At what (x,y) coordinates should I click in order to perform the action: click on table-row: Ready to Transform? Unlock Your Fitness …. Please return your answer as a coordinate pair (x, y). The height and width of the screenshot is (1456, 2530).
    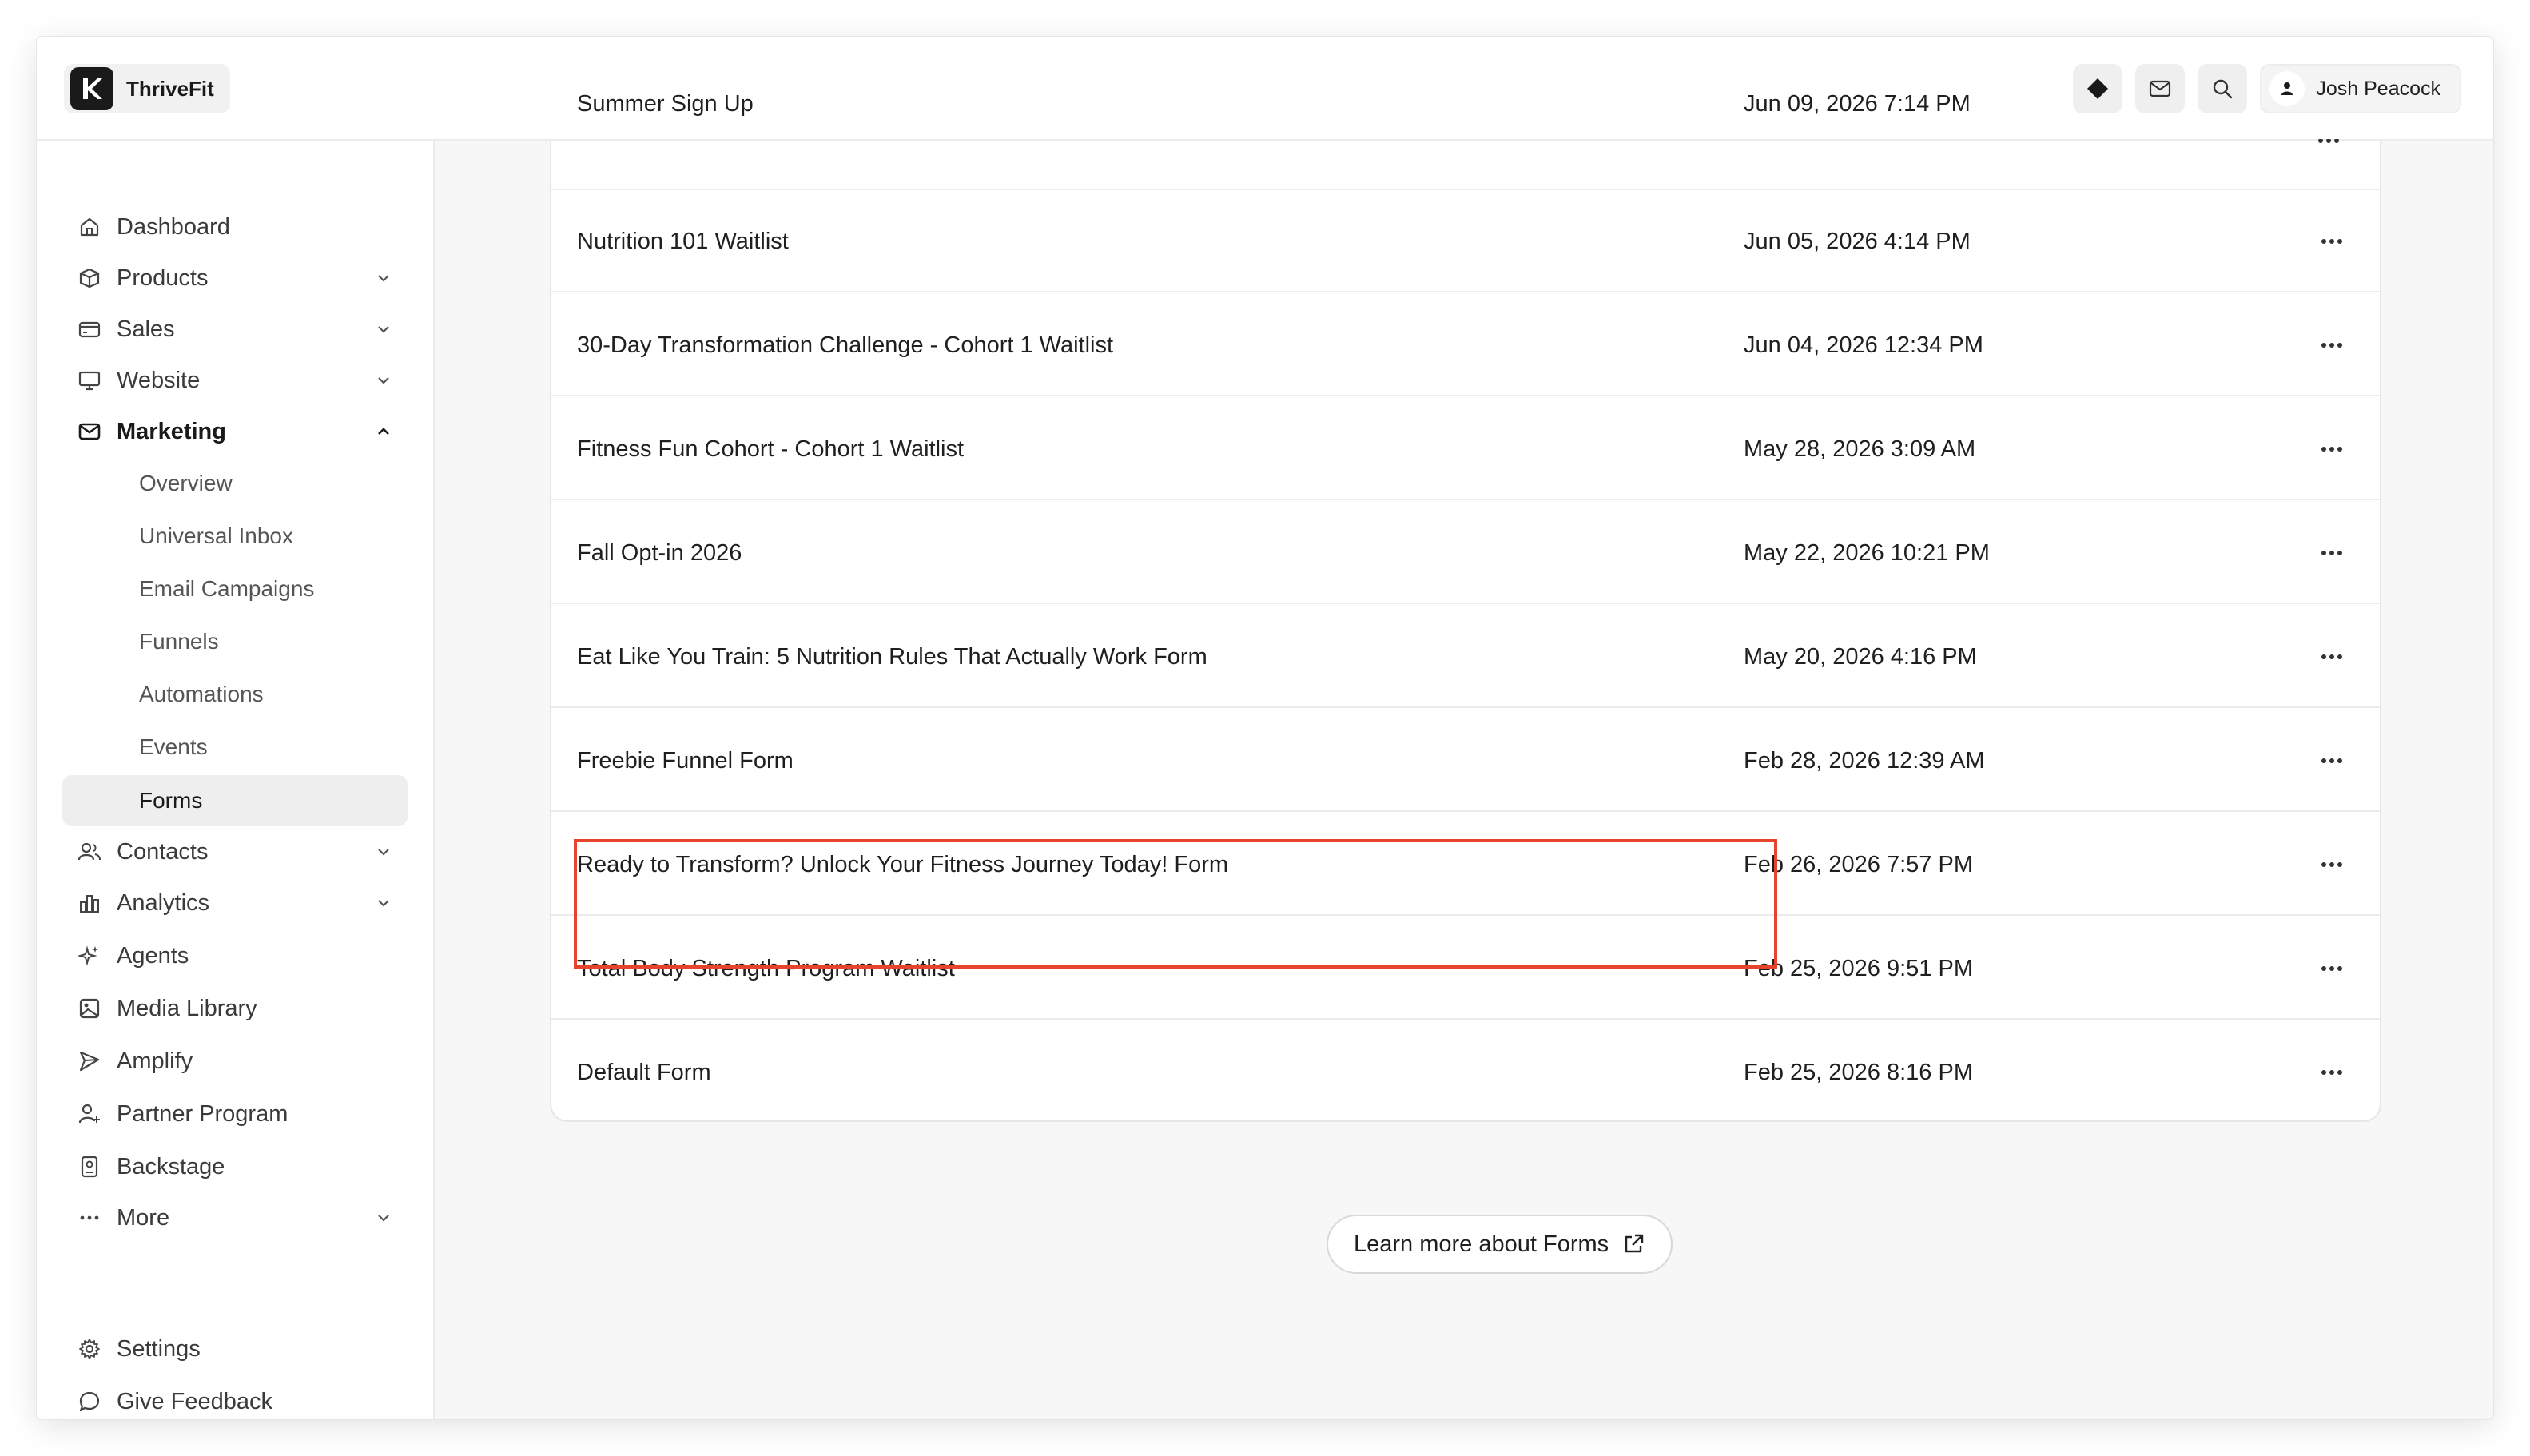
    Looking at the image, I should click on (1465, 865).